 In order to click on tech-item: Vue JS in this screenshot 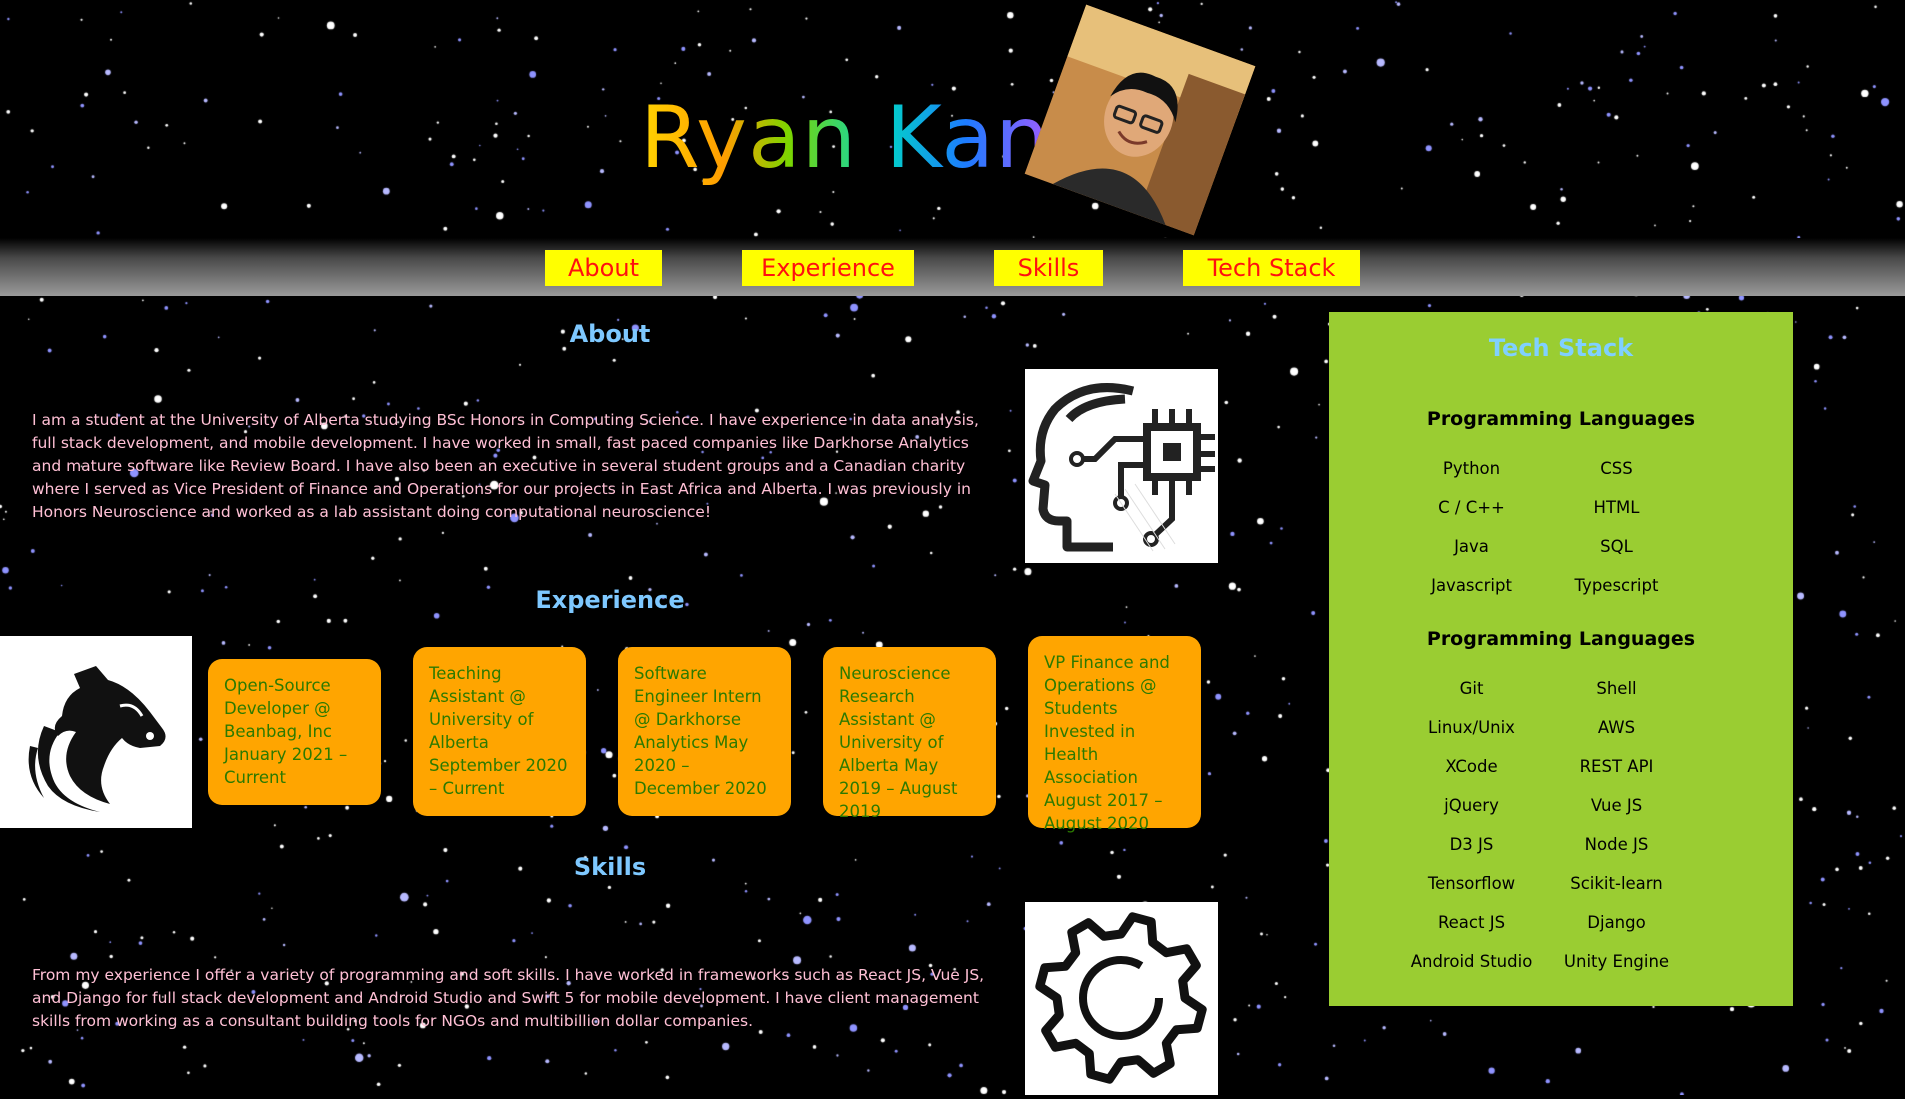, I will do `click(1616, 805)`.